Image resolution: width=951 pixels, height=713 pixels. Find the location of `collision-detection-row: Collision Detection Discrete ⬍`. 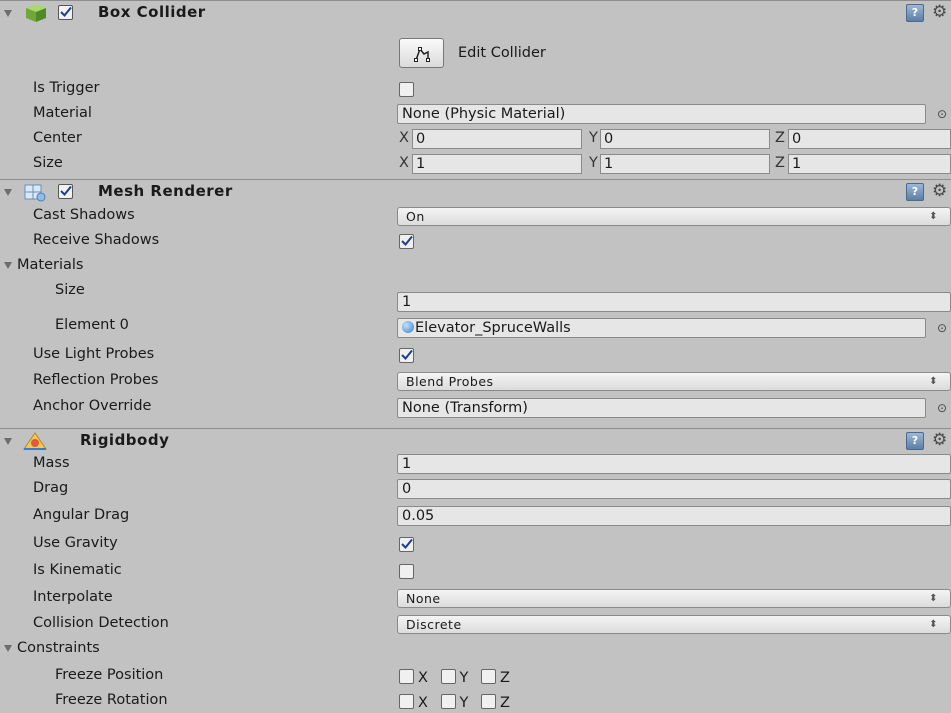

collision-detection-row: Collision Detection Discrete ⬍ is located at coordinates (475, 624).